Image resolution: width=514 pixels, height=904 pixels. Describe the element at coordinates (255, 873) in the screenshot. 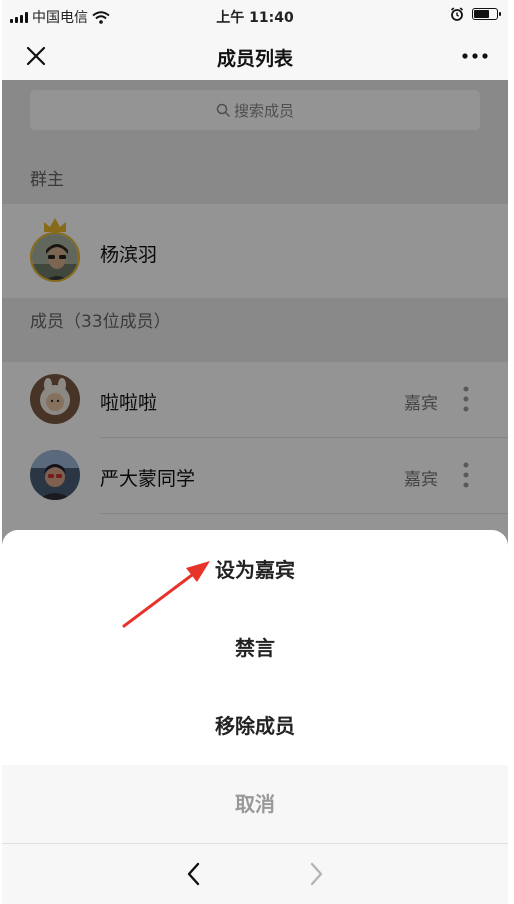

I see `browser-toolbar` at that location.